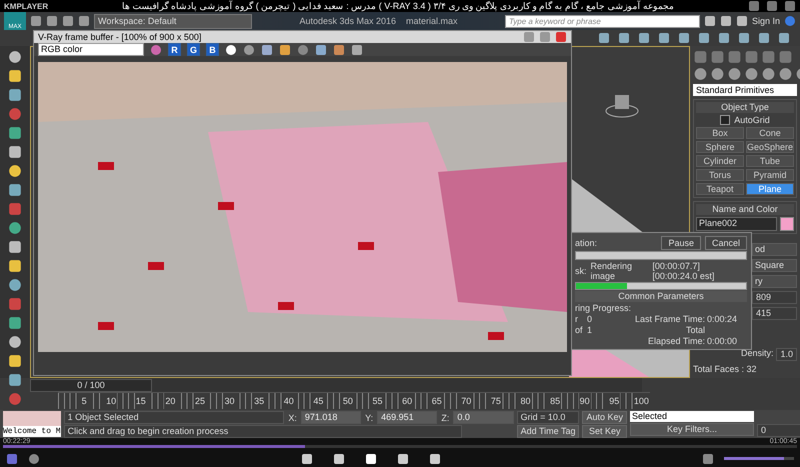 Image resolution: width=800 pixels, height=467 pixels. What do you see at coordinates (770, 161) in the screenshot?
I see `object-type-button: Tube` at bounding box center [770, 161].